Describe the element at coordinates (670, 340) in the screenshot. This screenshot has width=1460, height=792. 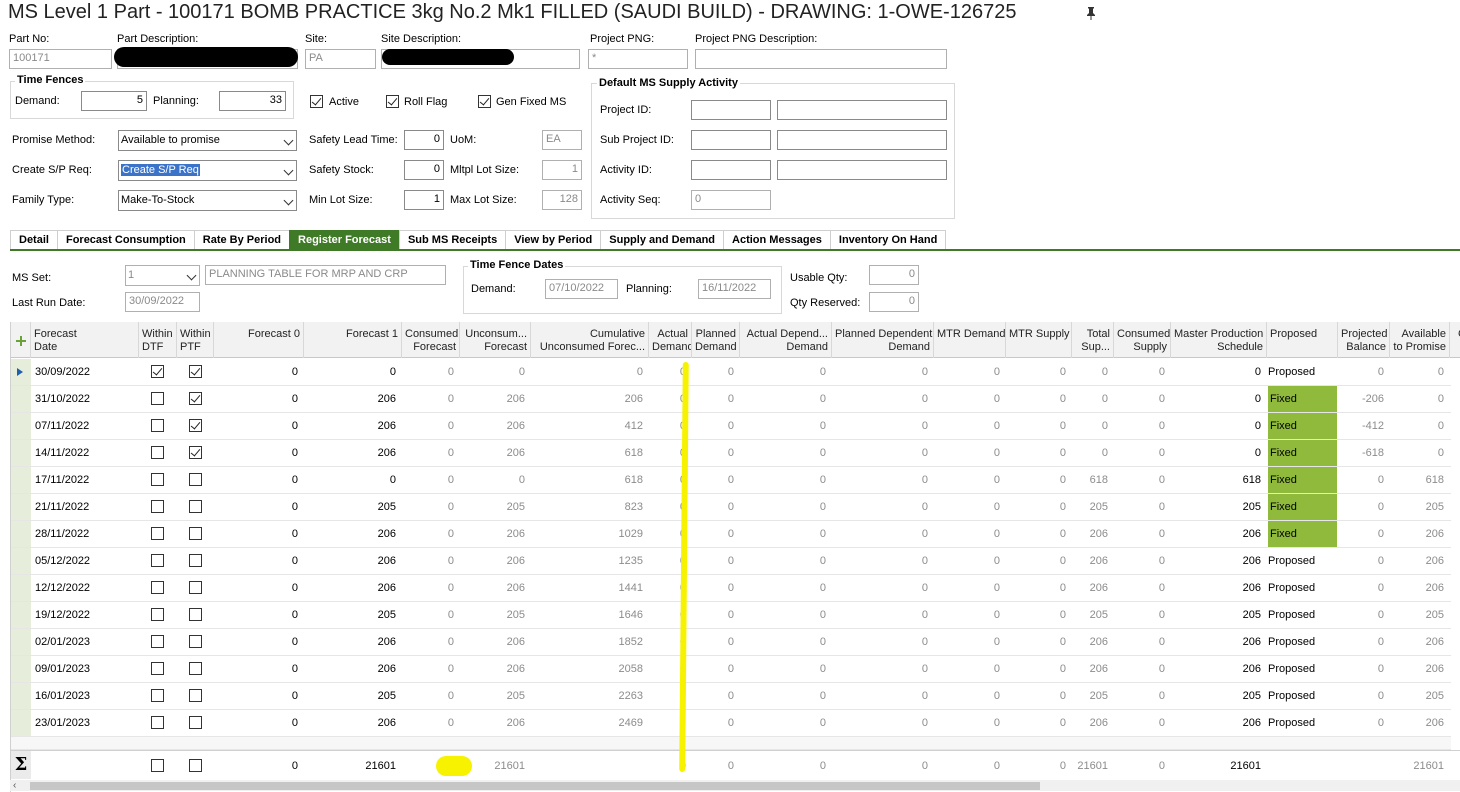
I see `column-header: Actual Demand` at that location.